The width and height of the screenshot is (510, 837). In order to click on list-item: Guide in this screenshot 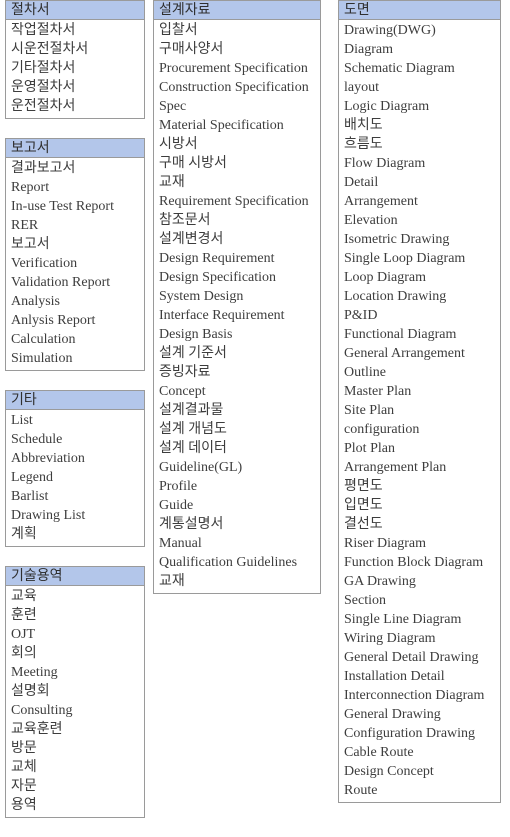, I will do `click(237, 505)`.